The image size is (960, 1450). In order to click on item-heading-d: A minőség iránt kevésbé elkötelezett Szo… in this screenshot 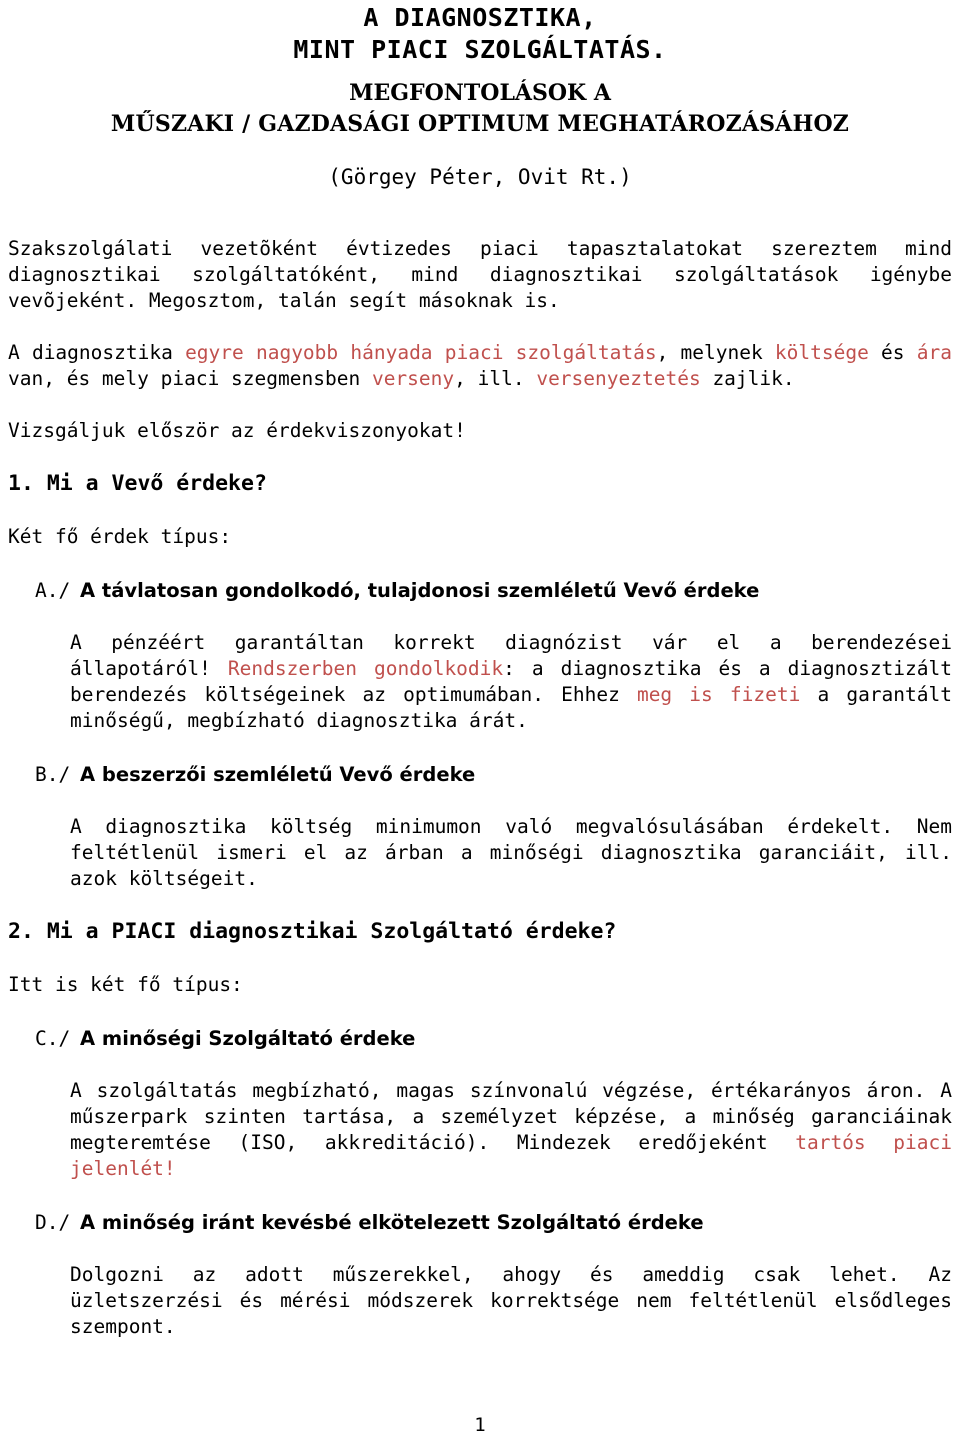, I will do `click(392, 1222)`.